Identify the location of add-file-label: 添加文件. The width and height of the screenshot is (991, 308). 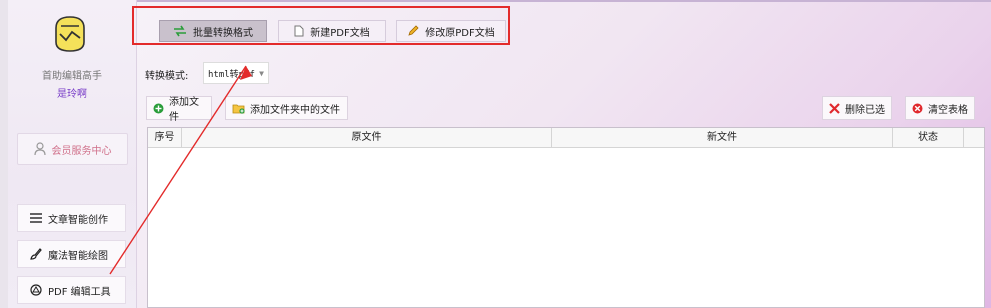
(184, 110).